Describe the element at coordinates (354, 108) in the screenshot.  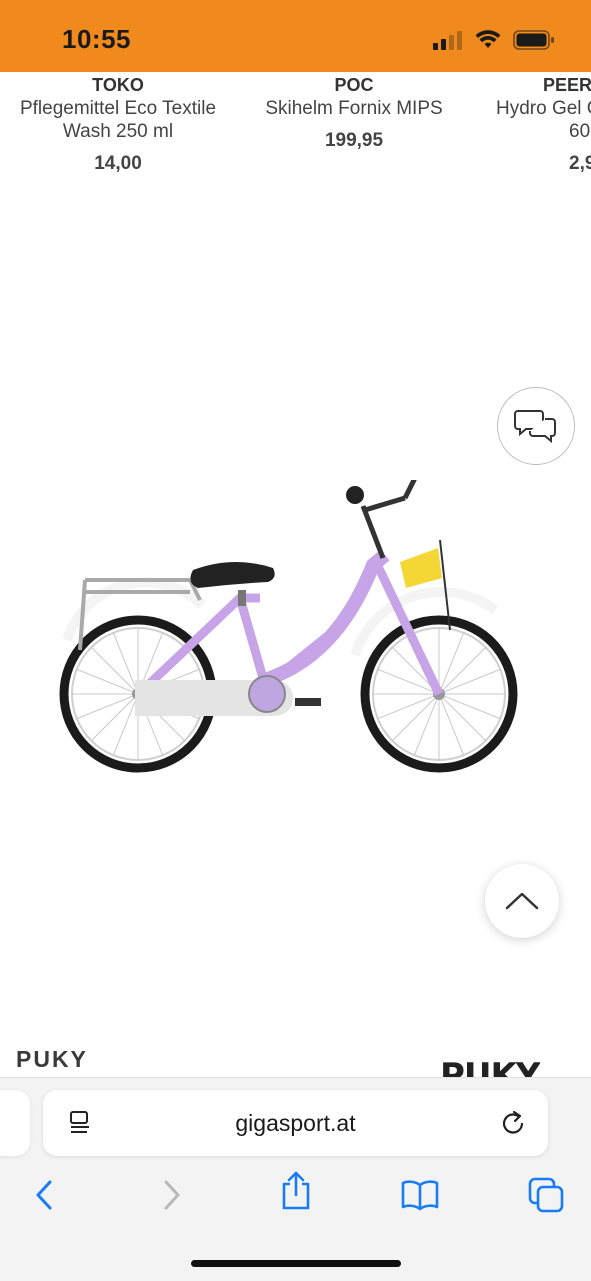
I see `product-name: Skihelm Fornix MIPS` at that location.